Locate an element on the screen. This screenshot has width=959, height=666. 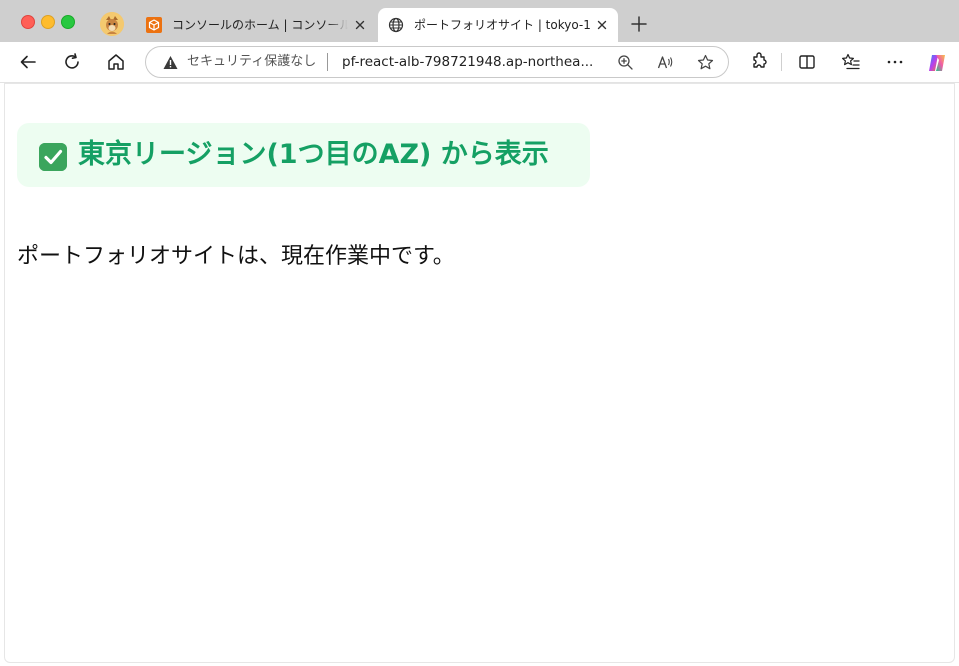
new-tab-plus-icon is located at coordinates (639, 24).